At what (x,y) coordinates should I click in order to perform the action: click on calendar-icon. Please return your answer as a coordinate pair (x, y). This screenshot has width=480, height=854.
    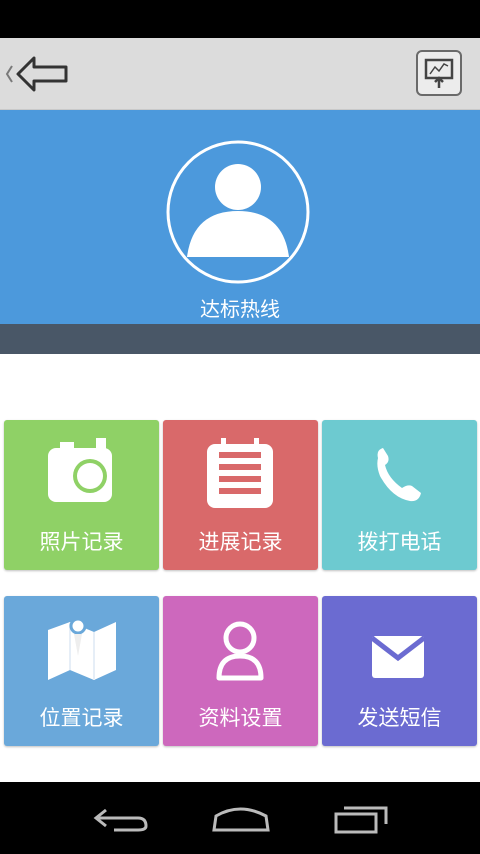
    Looking at the image, I should click on (240, 474).